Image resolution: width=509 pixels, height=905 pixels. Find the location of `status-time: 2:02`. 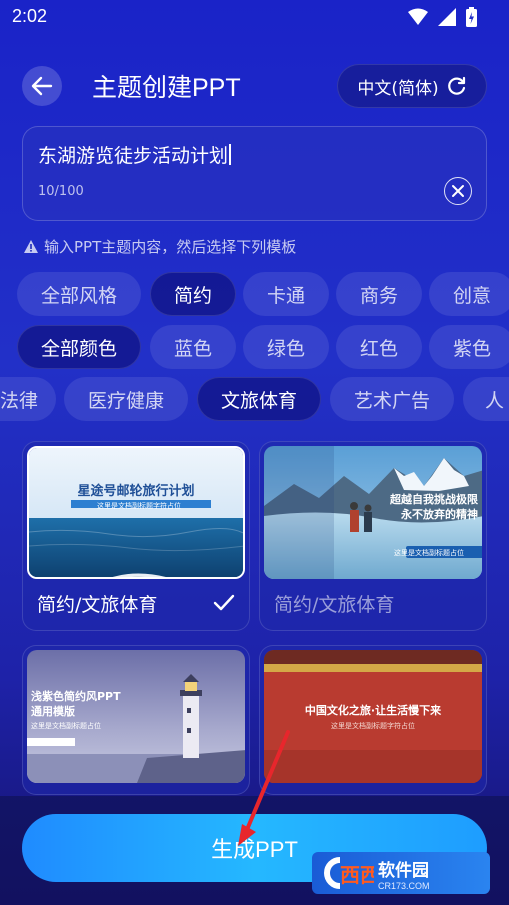

status-time: 2:02 is located at coordinates (30, 16).